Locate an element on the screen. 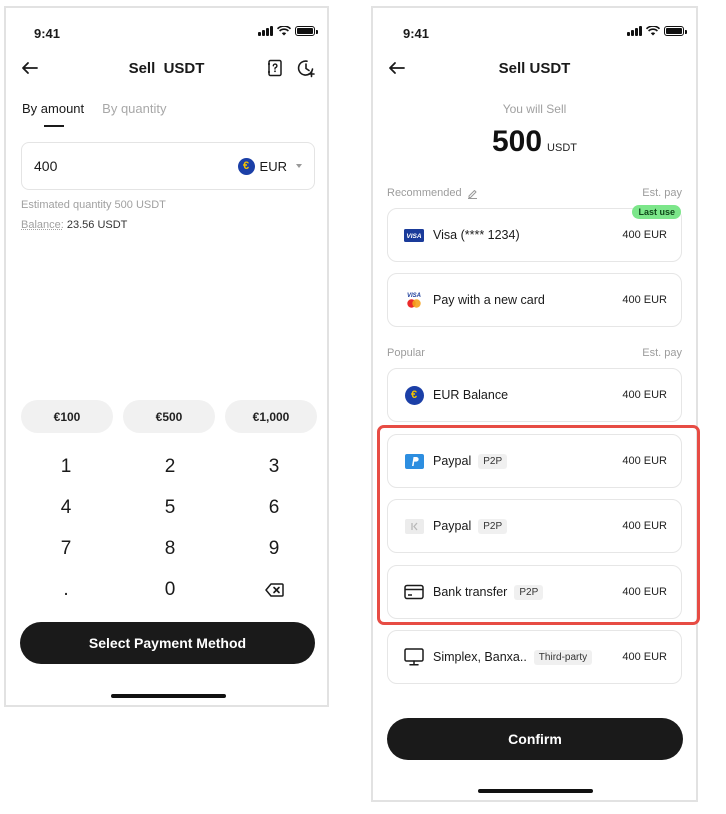  method-name: Visa (**** 1234) is located at coordinates (476, 235).